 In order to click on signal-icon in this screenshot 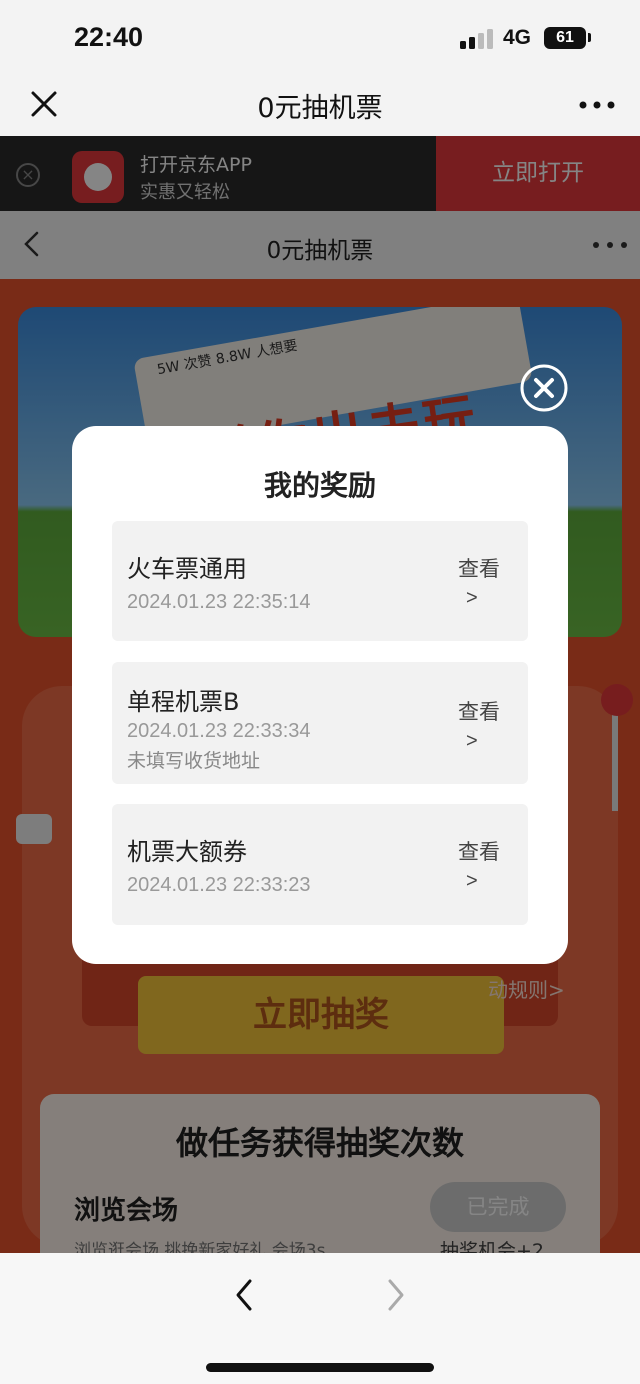, I will do `click(476, 39)`.